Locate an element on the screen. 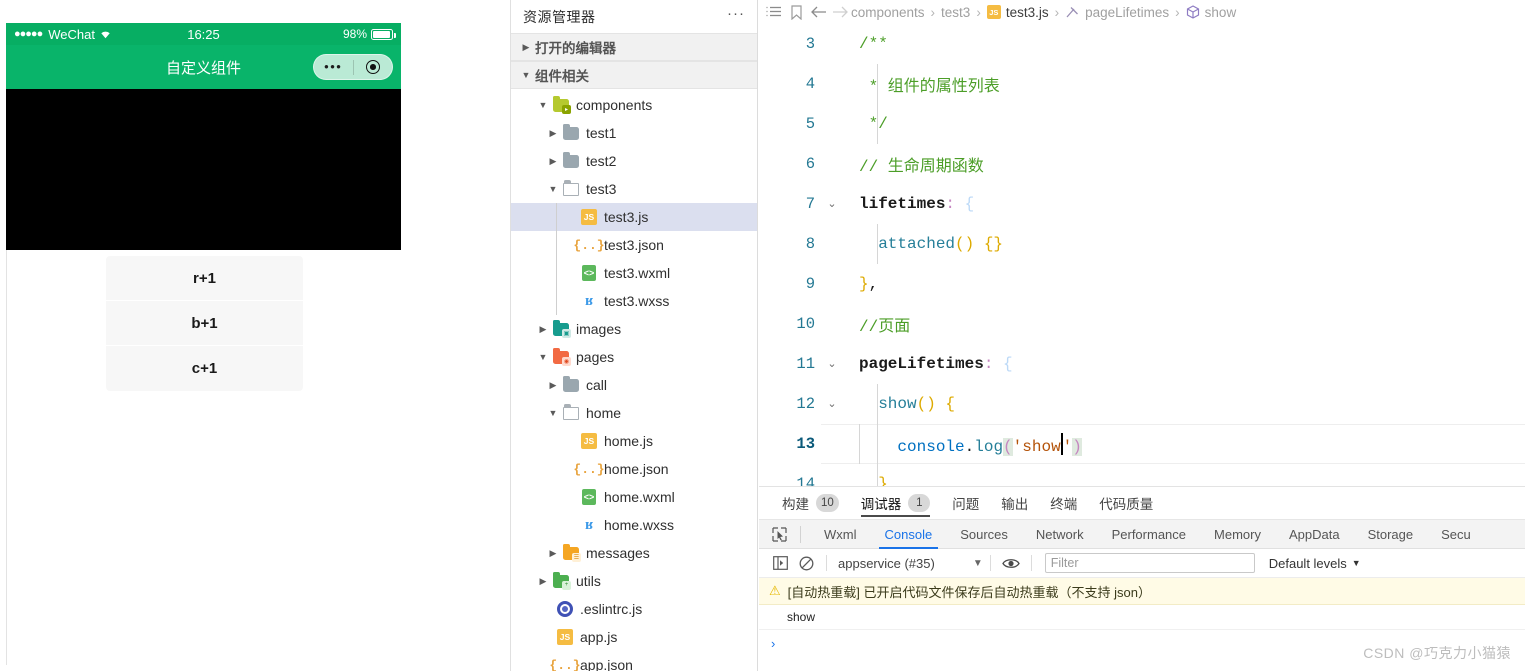  capsule-close-icon is located at coordinates (373, 67).